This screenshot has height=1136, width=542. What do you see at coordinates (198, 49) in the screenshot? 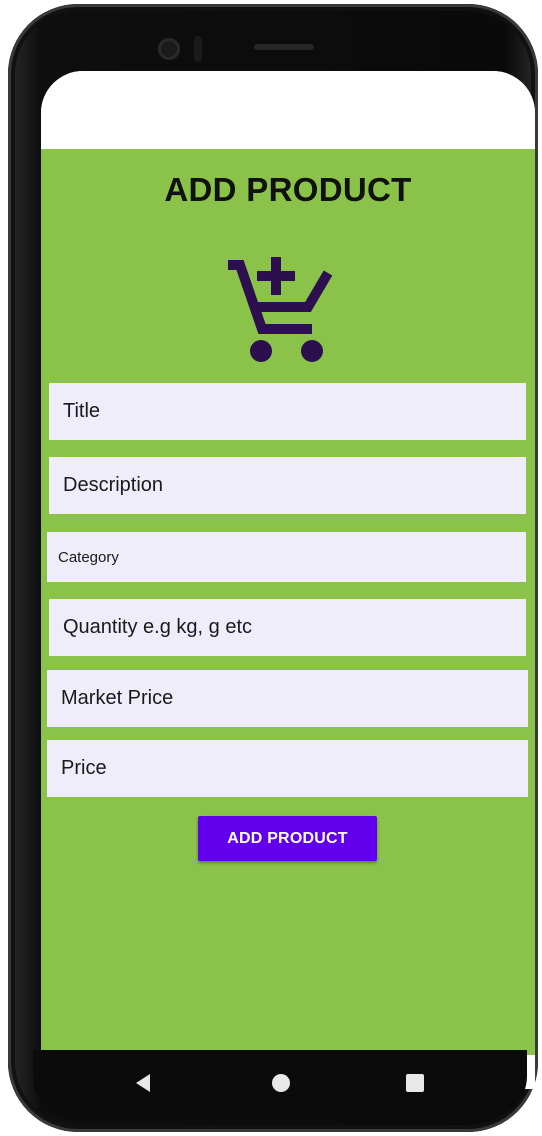
I see `proximity-sensor` at bounding box center [198, 49].